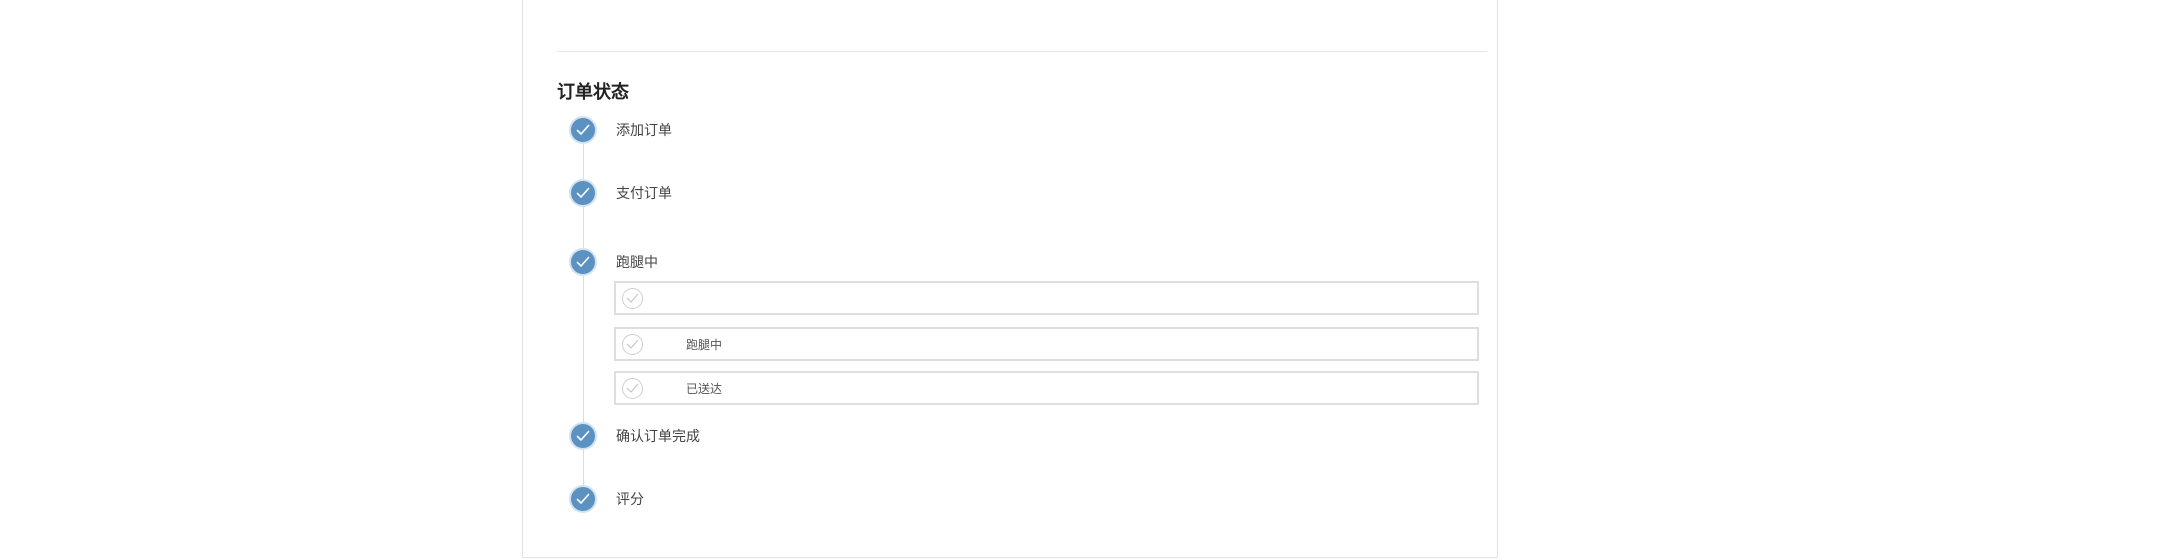 The height and width of the screenshot is (560, 2160). What do you see at coordinates (630, 500) in the screenshot?
I see `step-label: 评分` at bounding box center [630, 500].